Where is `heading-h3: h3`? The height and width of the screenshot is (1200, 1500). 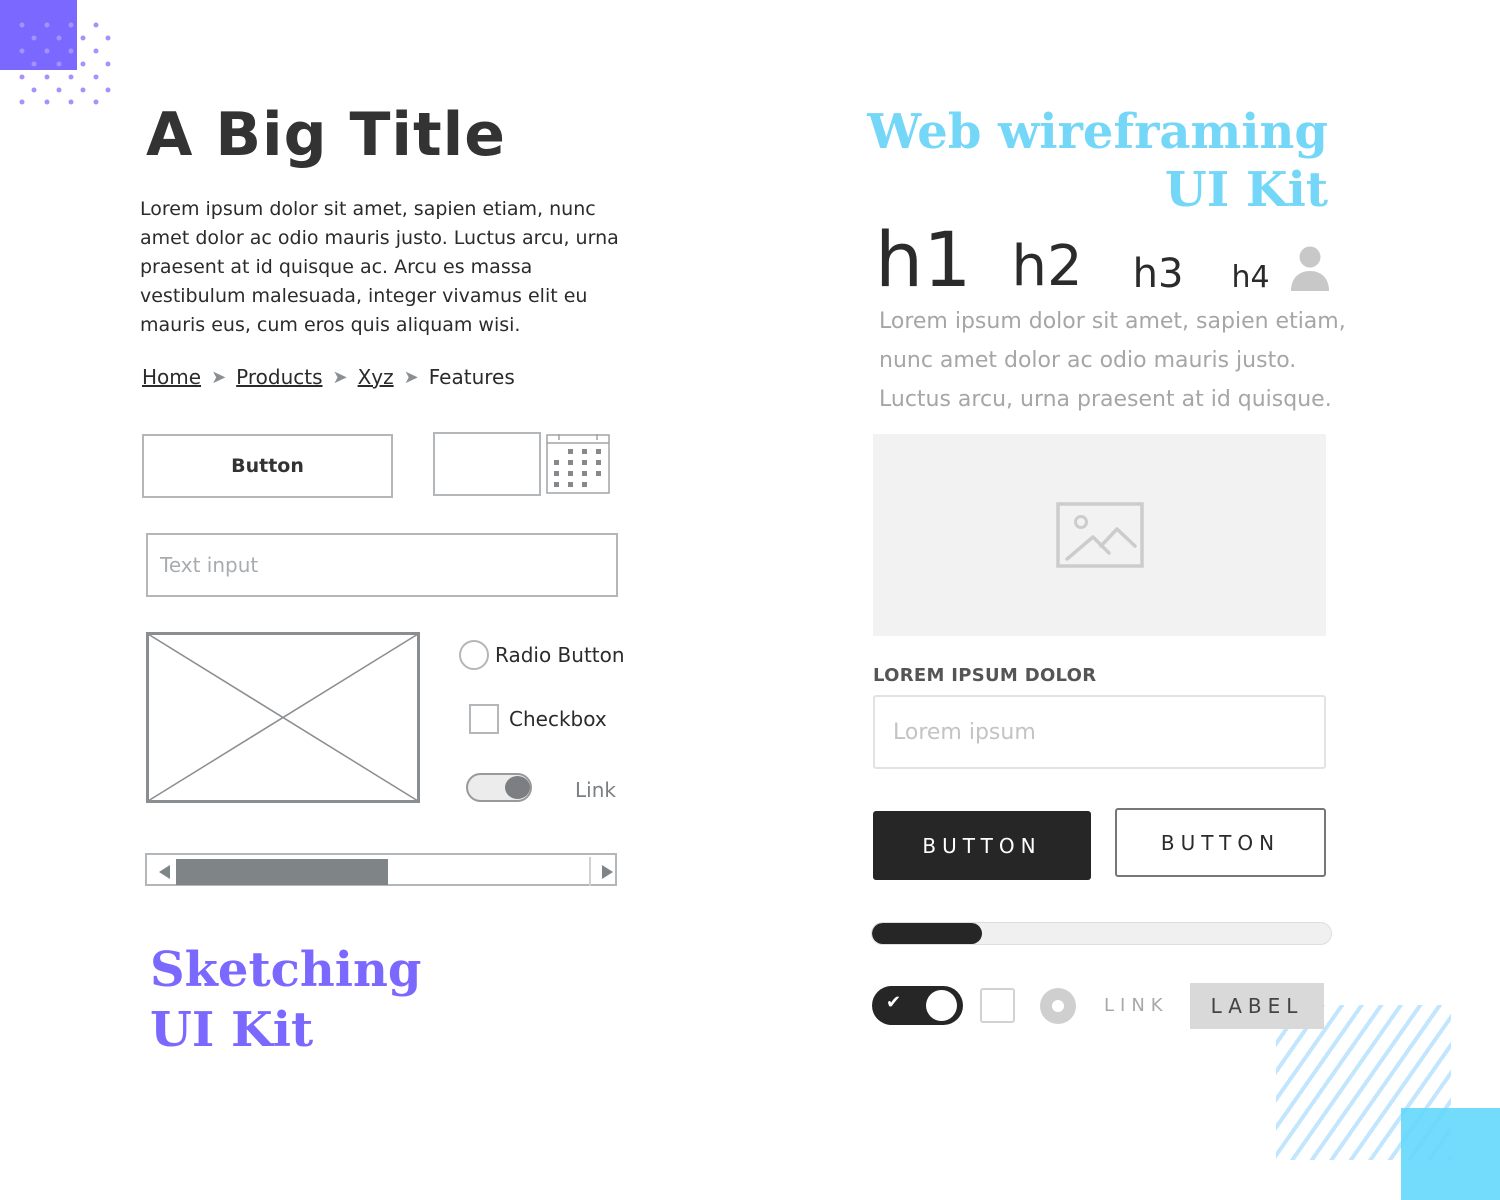
heading-h3: h3 is located at coordinates (1158, 274).